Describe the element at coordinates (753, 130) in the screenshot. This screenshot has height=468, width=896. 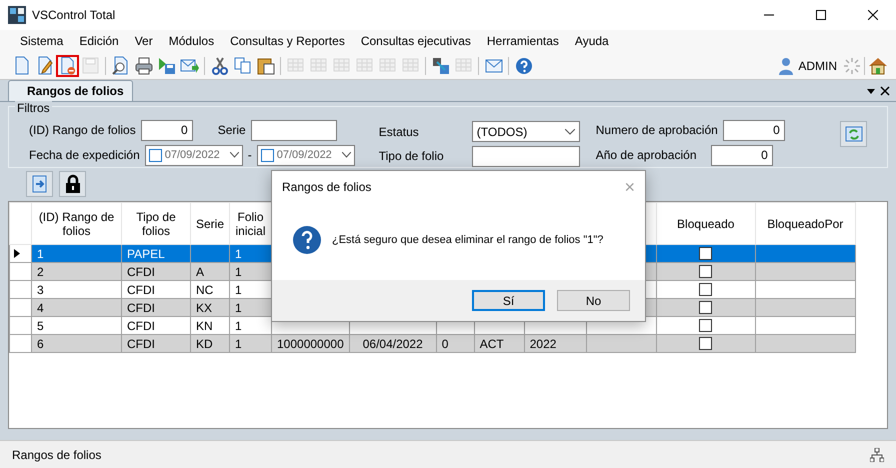
I see `numero-input-field: 0` at that location.